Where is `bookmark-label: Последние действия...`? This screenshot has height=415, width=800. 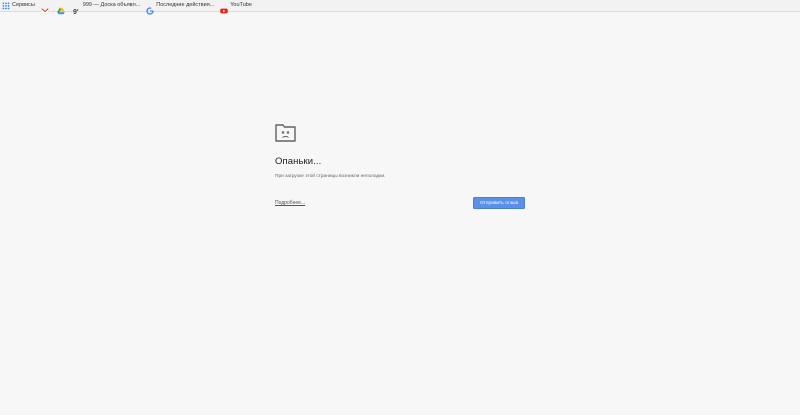
bookmark-label: Последние действия... is located at coordinates (185, 5).